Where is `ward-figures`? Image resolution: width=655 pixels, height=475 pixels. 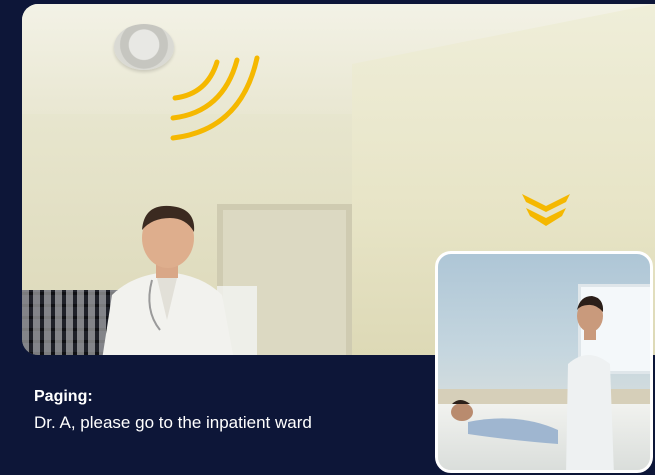 ward-figures is located at coordinates (532, 383).